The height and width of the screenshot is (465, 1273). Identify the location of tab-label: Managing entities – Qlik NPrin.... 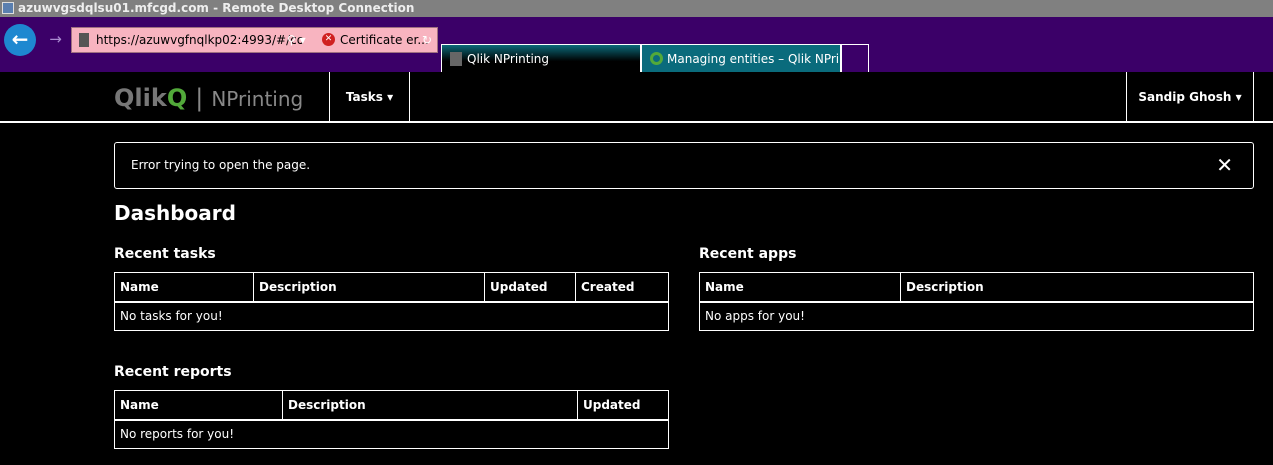
(763, 59).